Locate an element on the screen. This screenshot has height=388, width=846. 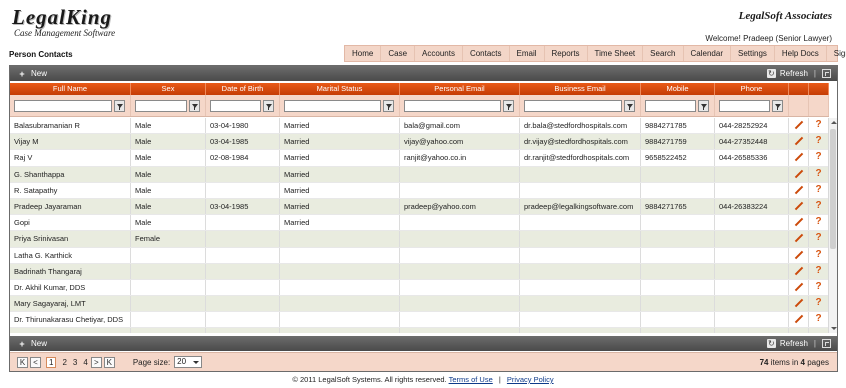
nav-item-time-sheet: Time Sheet is located at coordinates (616, 53).